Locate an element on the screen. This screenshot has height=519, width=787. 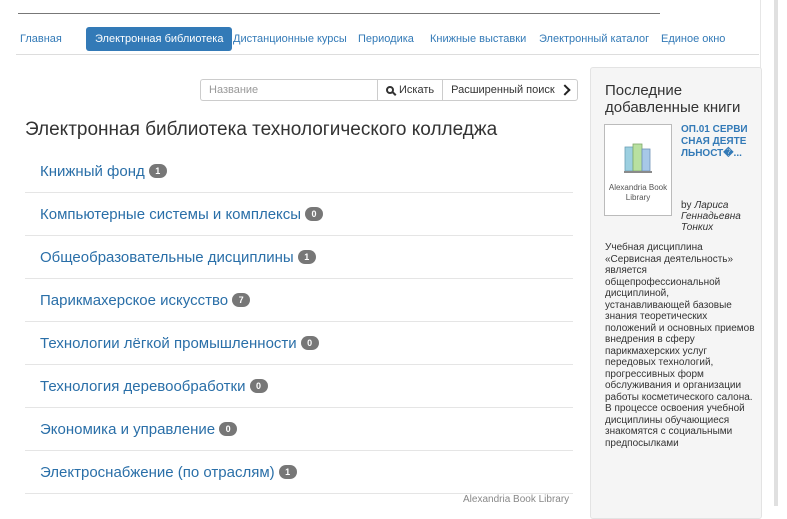
search-input is located at coordinates (288, 90).